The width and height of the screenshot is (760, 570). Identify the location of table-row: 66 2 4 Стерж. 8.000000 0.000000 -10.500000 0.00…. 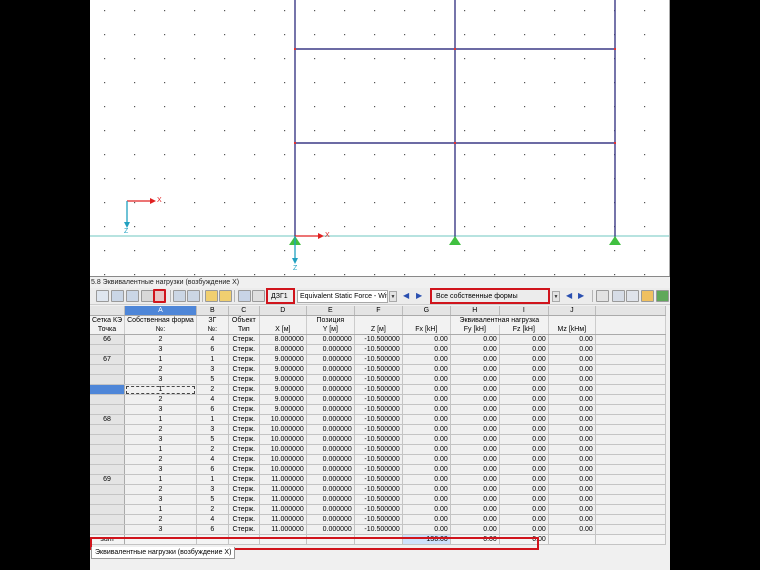
(378, 339).